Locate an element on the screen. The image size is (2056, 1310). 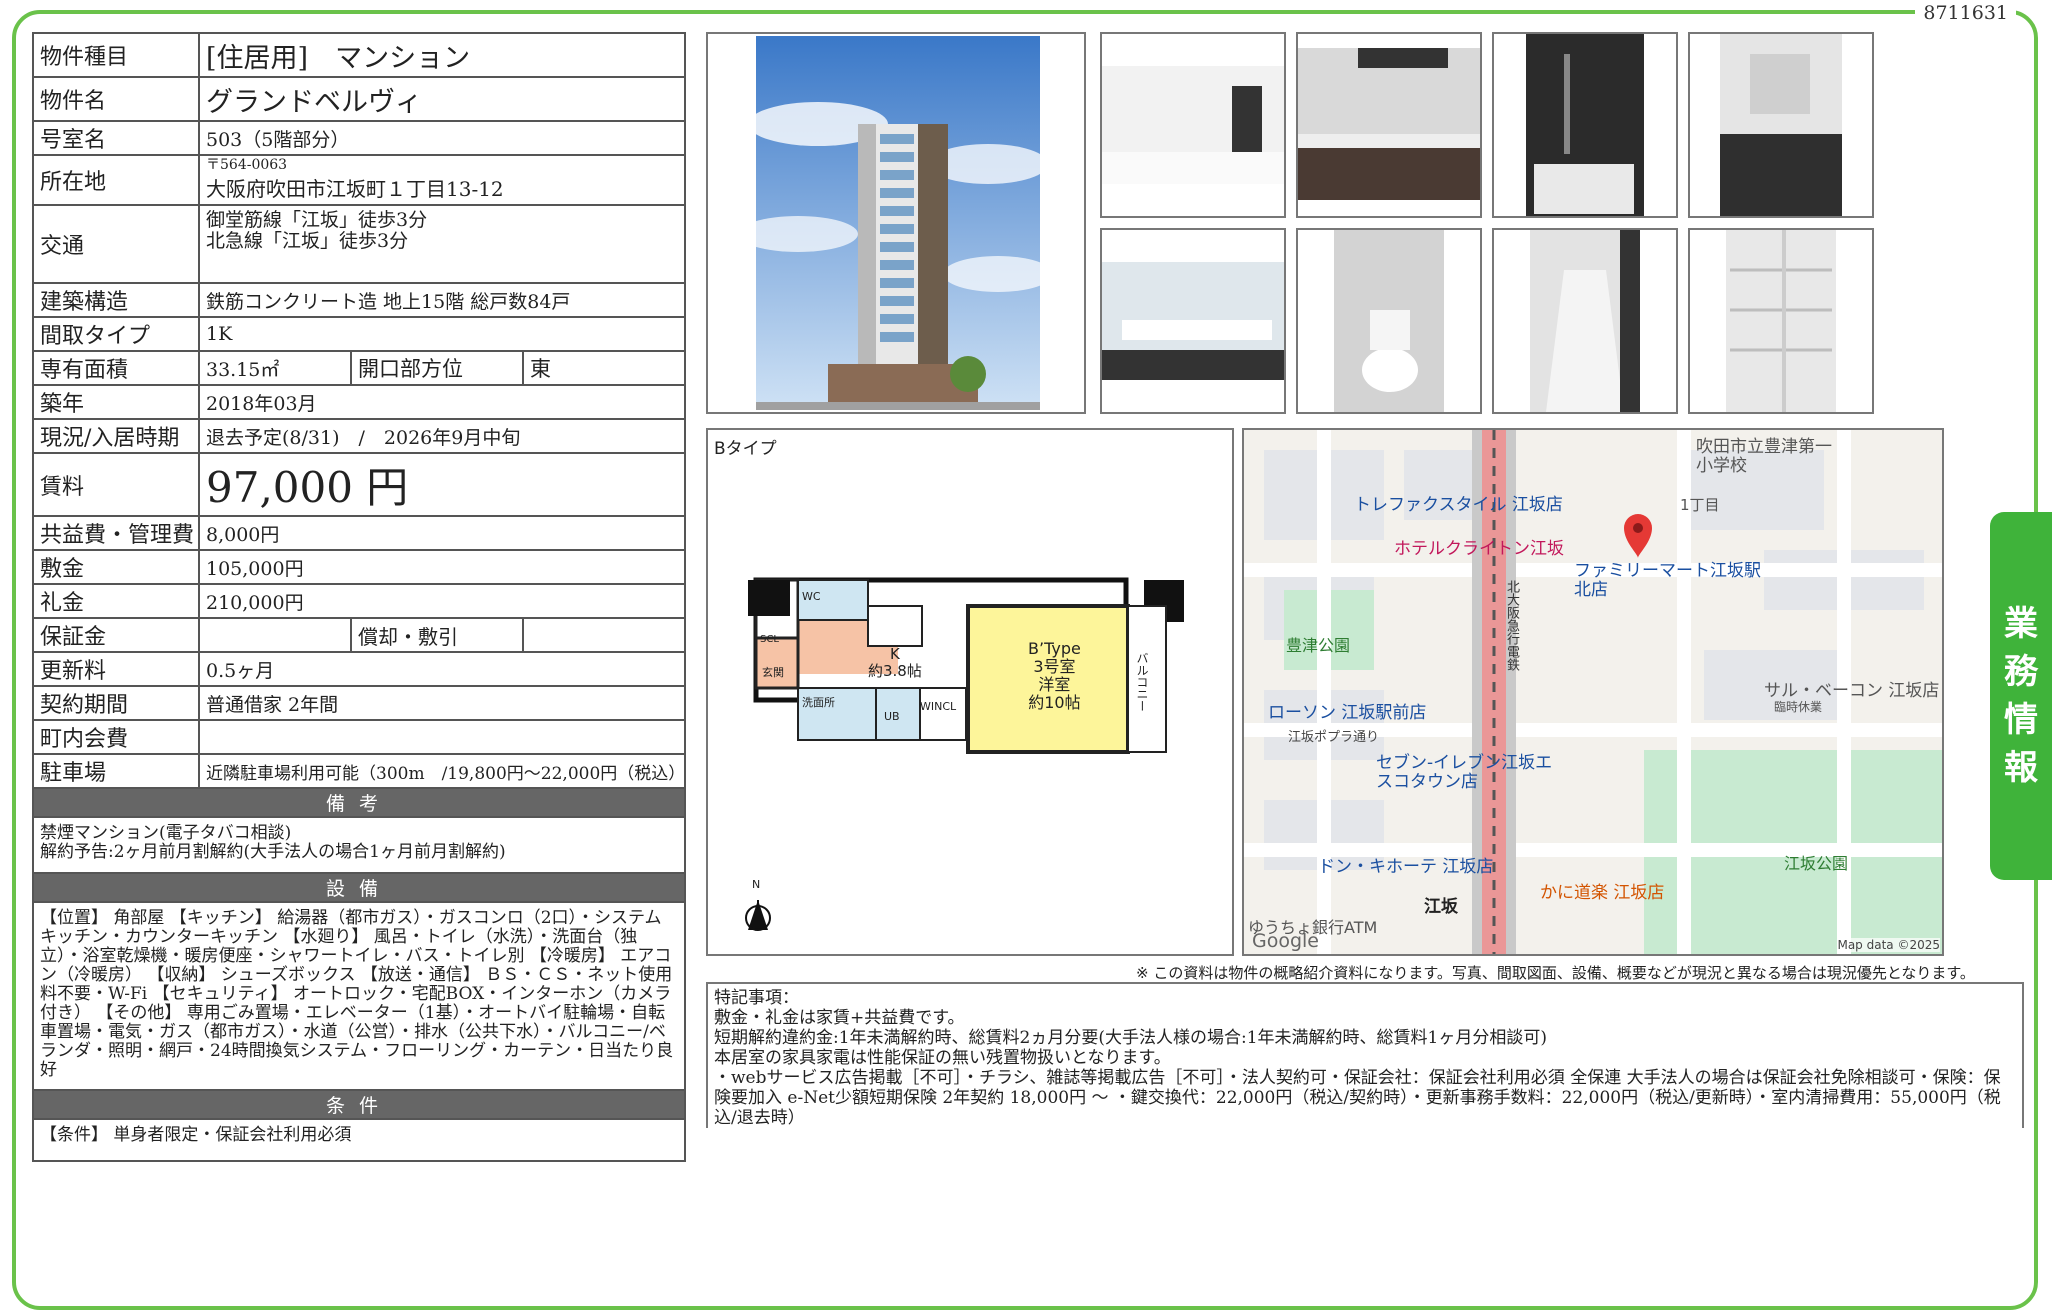
photo-thumbnail-closet is located at coordinates (1781, 321).